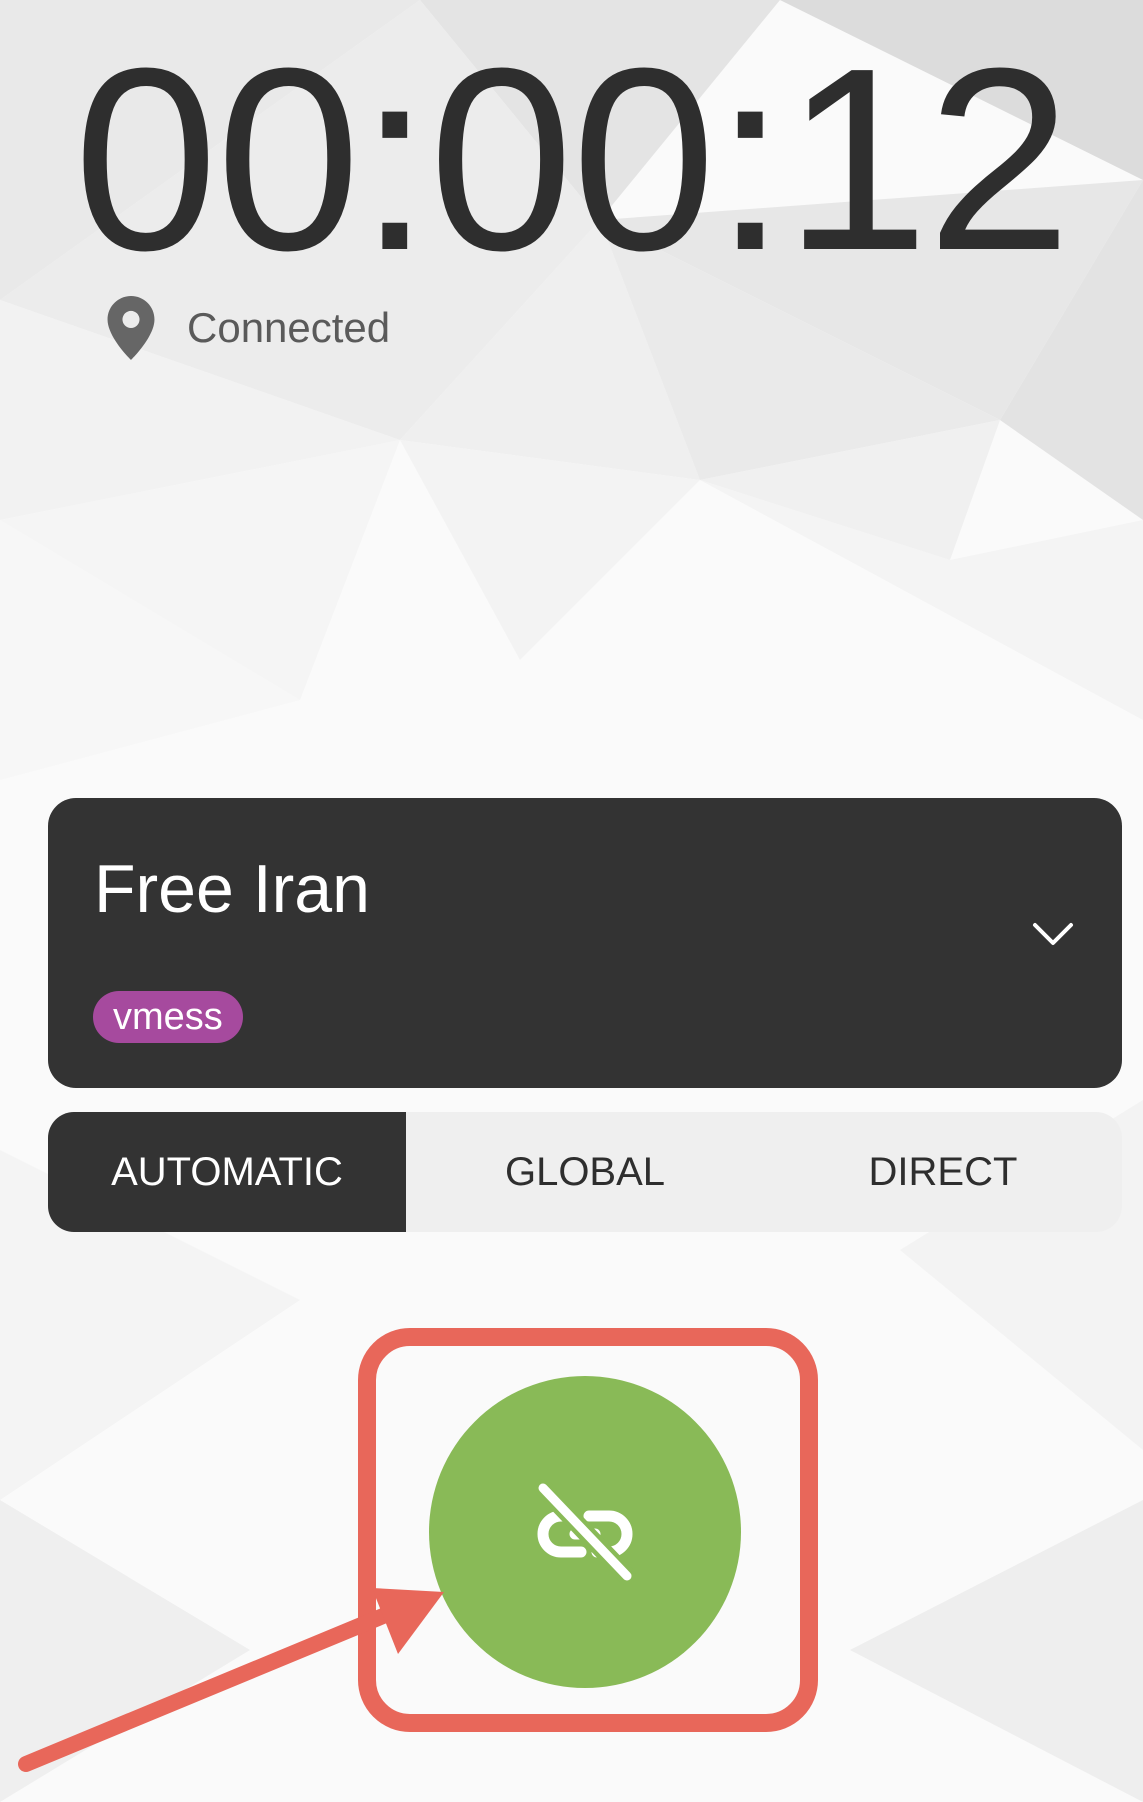 This screenshot has height=1802, width=1143. Describe the element at coordinates (131, 328) in the screenshot. I see `location-pin-icon` at that location.